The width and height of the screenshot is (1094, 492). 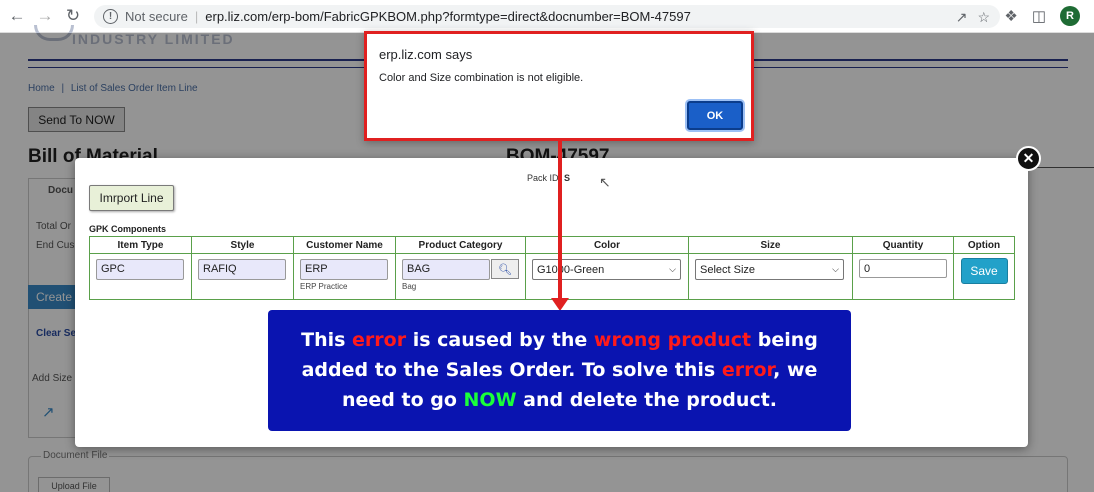 What do you see at coordinates (1010, 16) in the screenshot?
I see `extensions-puzzle-icon: ❖` at bounding box center [1010, 16].